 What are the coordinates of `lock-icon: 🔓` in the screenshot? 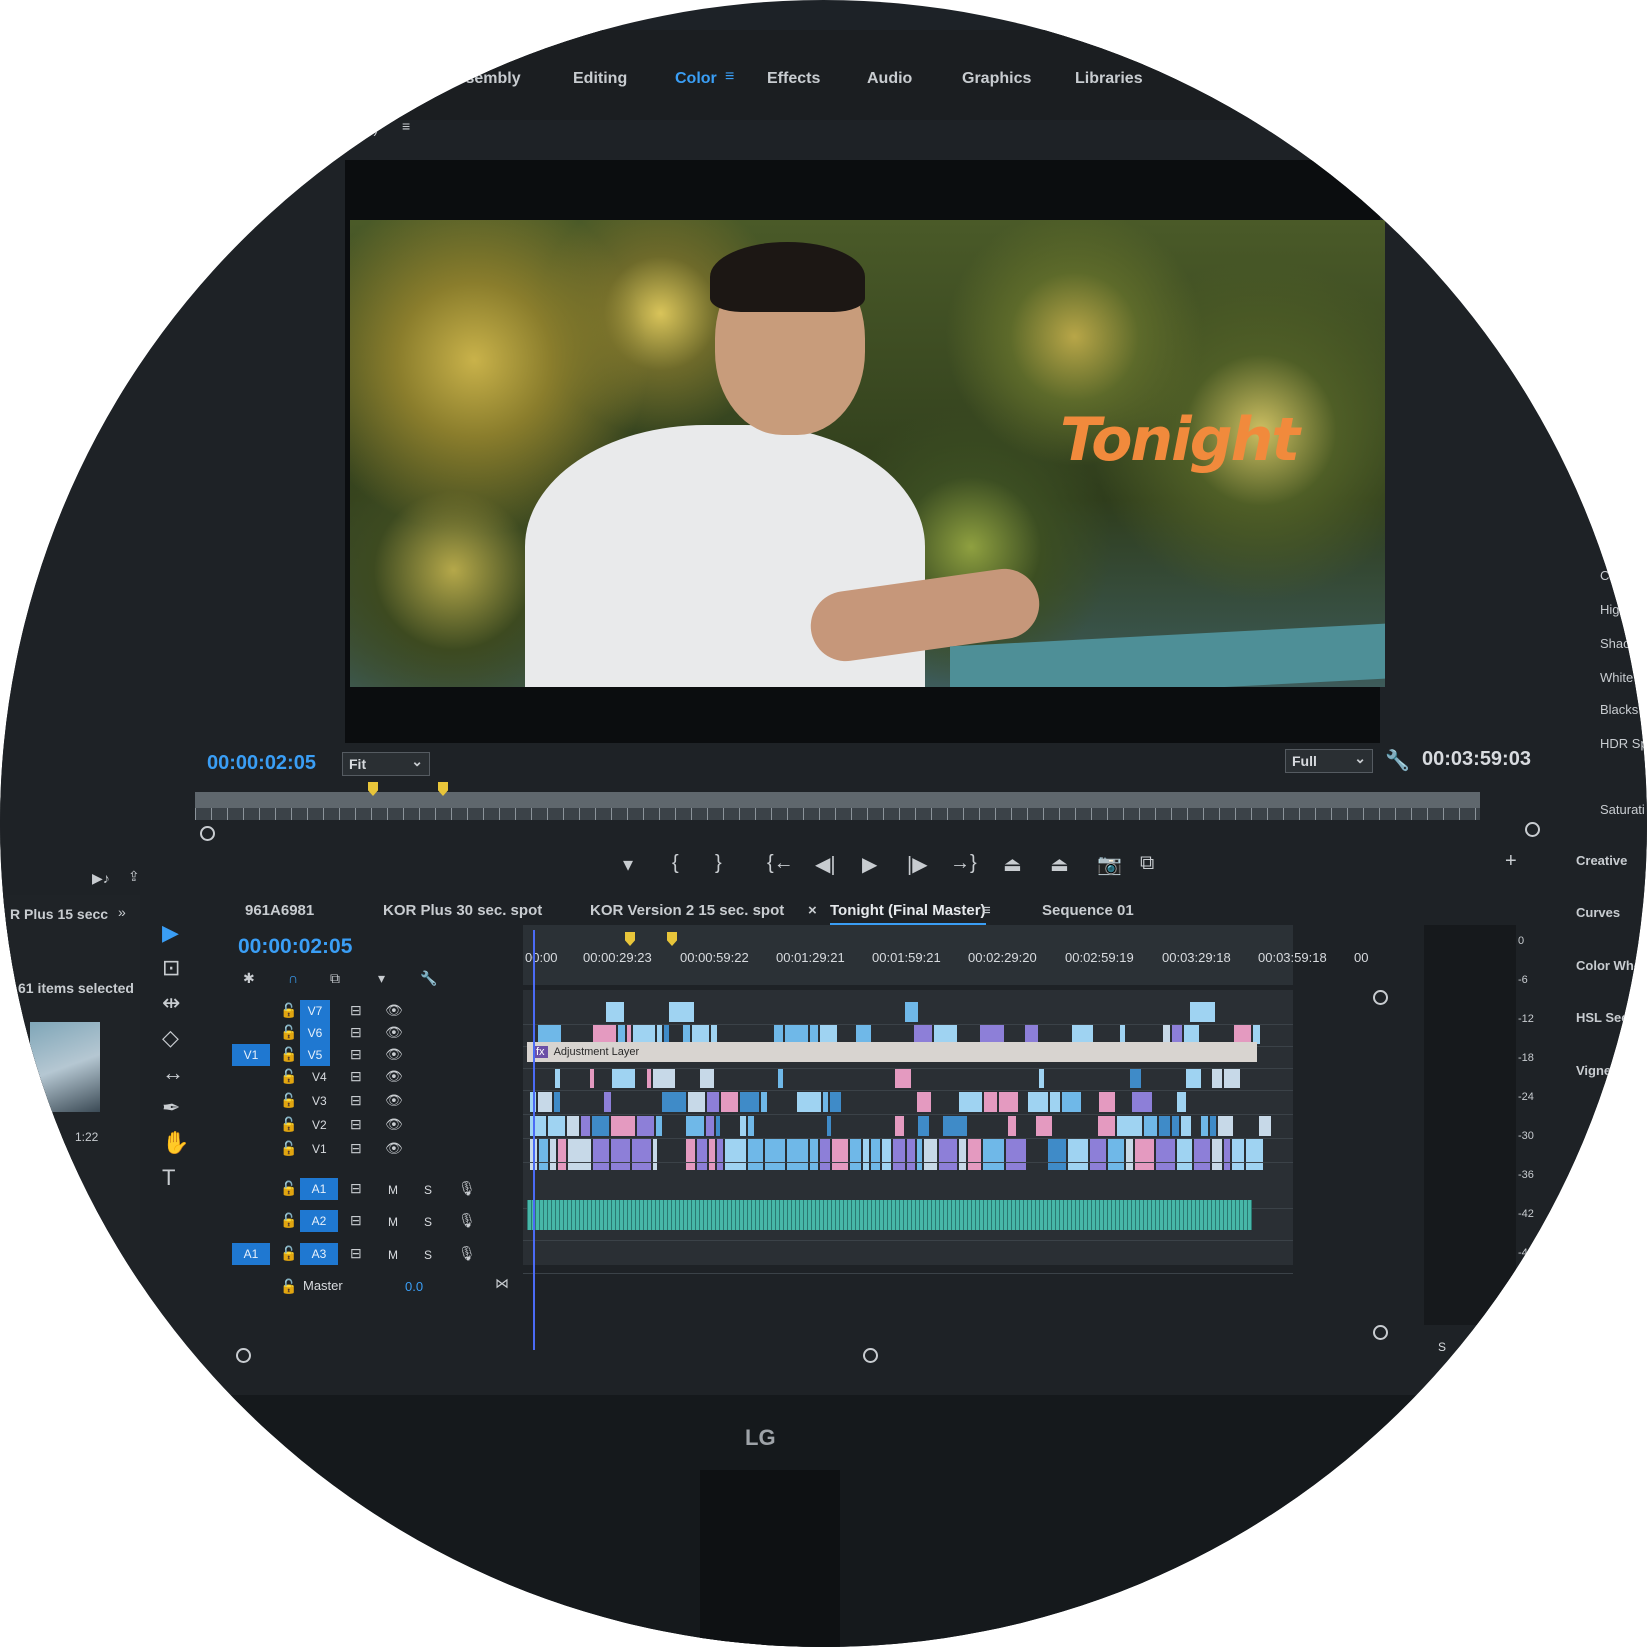 It's located at (288, 1148).